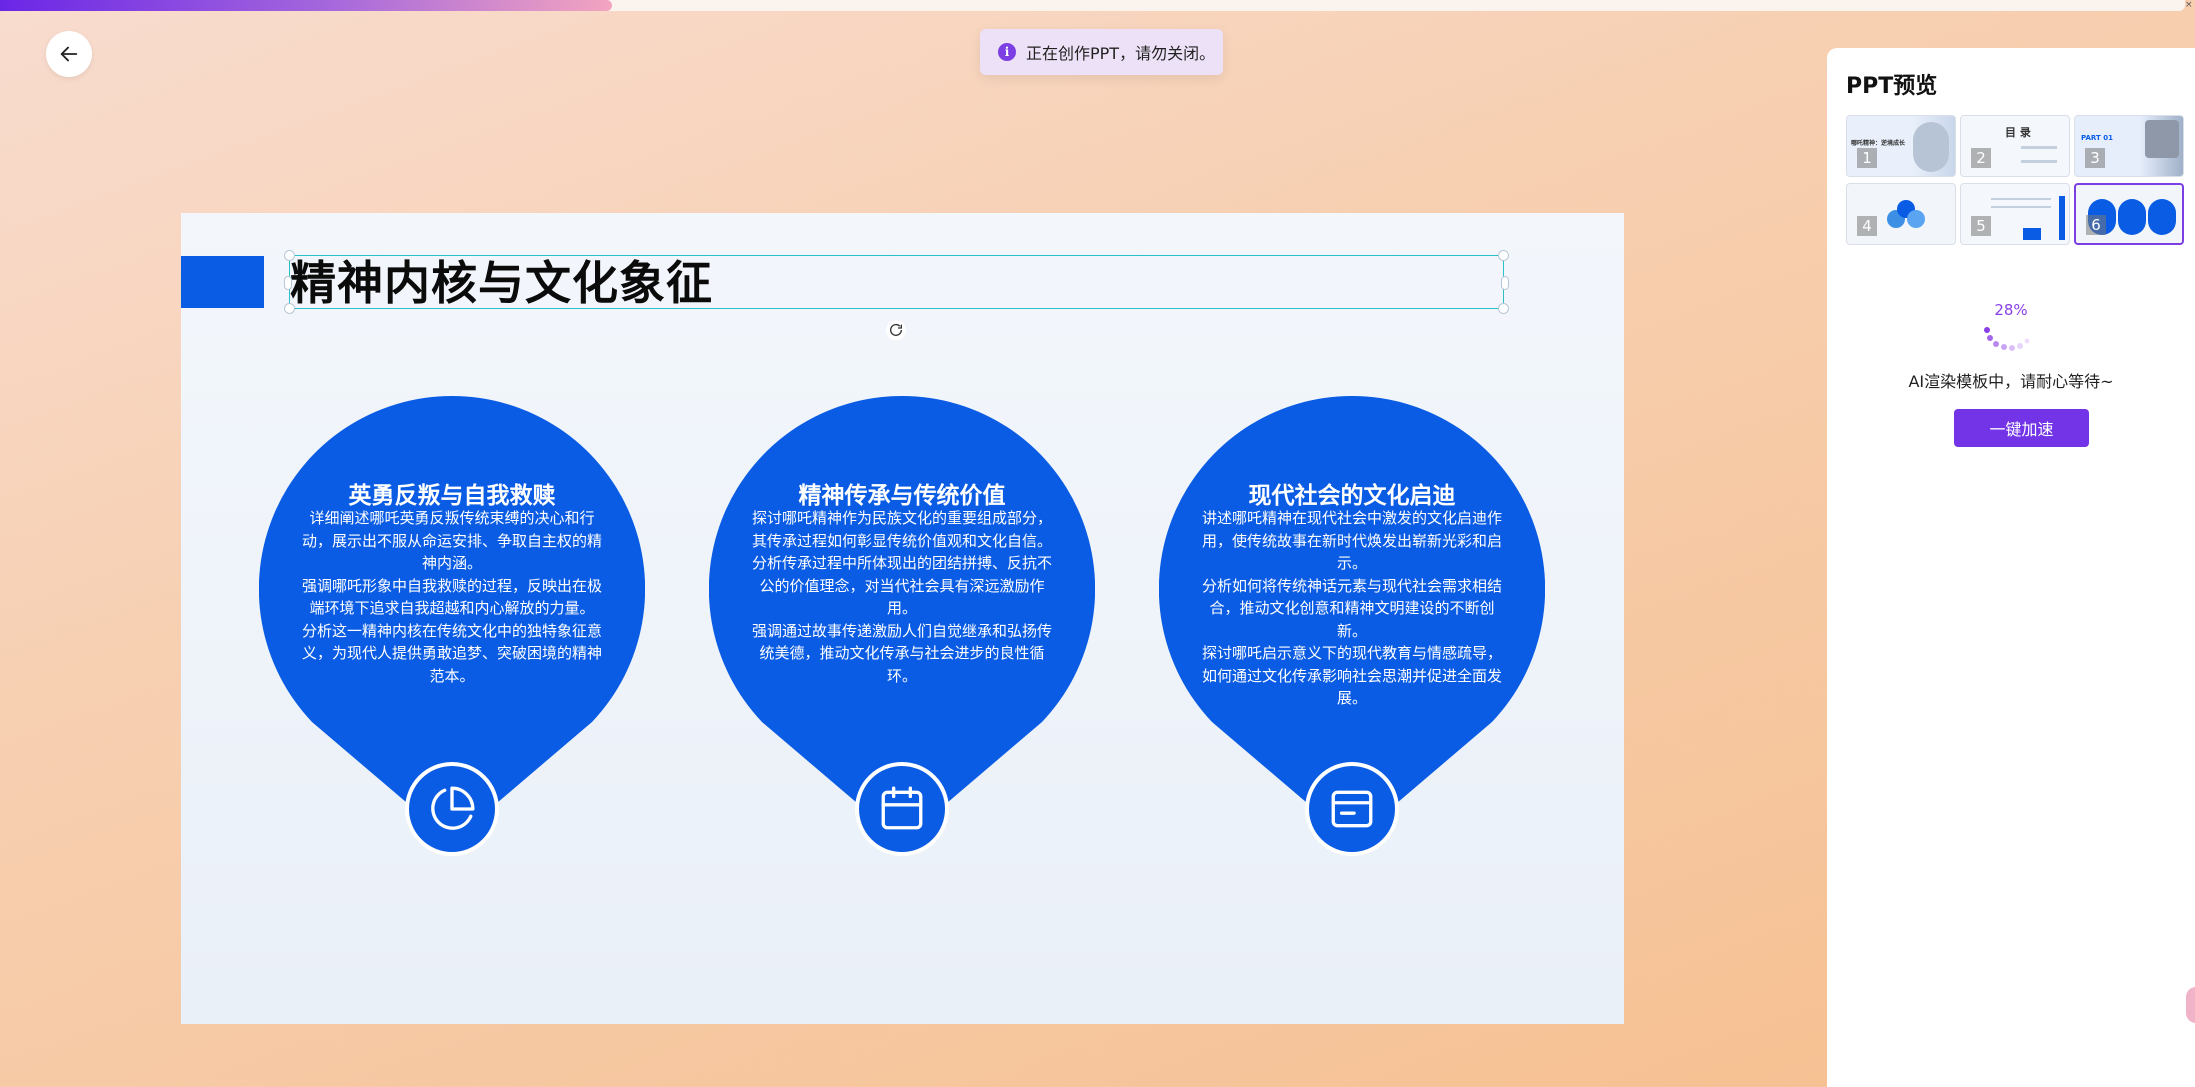 The height and width of the screenshot is (1087, 2195). What do you see at coordinates (2095, 158) in the screenshot?
I see `thumbnail-number: 3` at bounding box center [2095, 158].